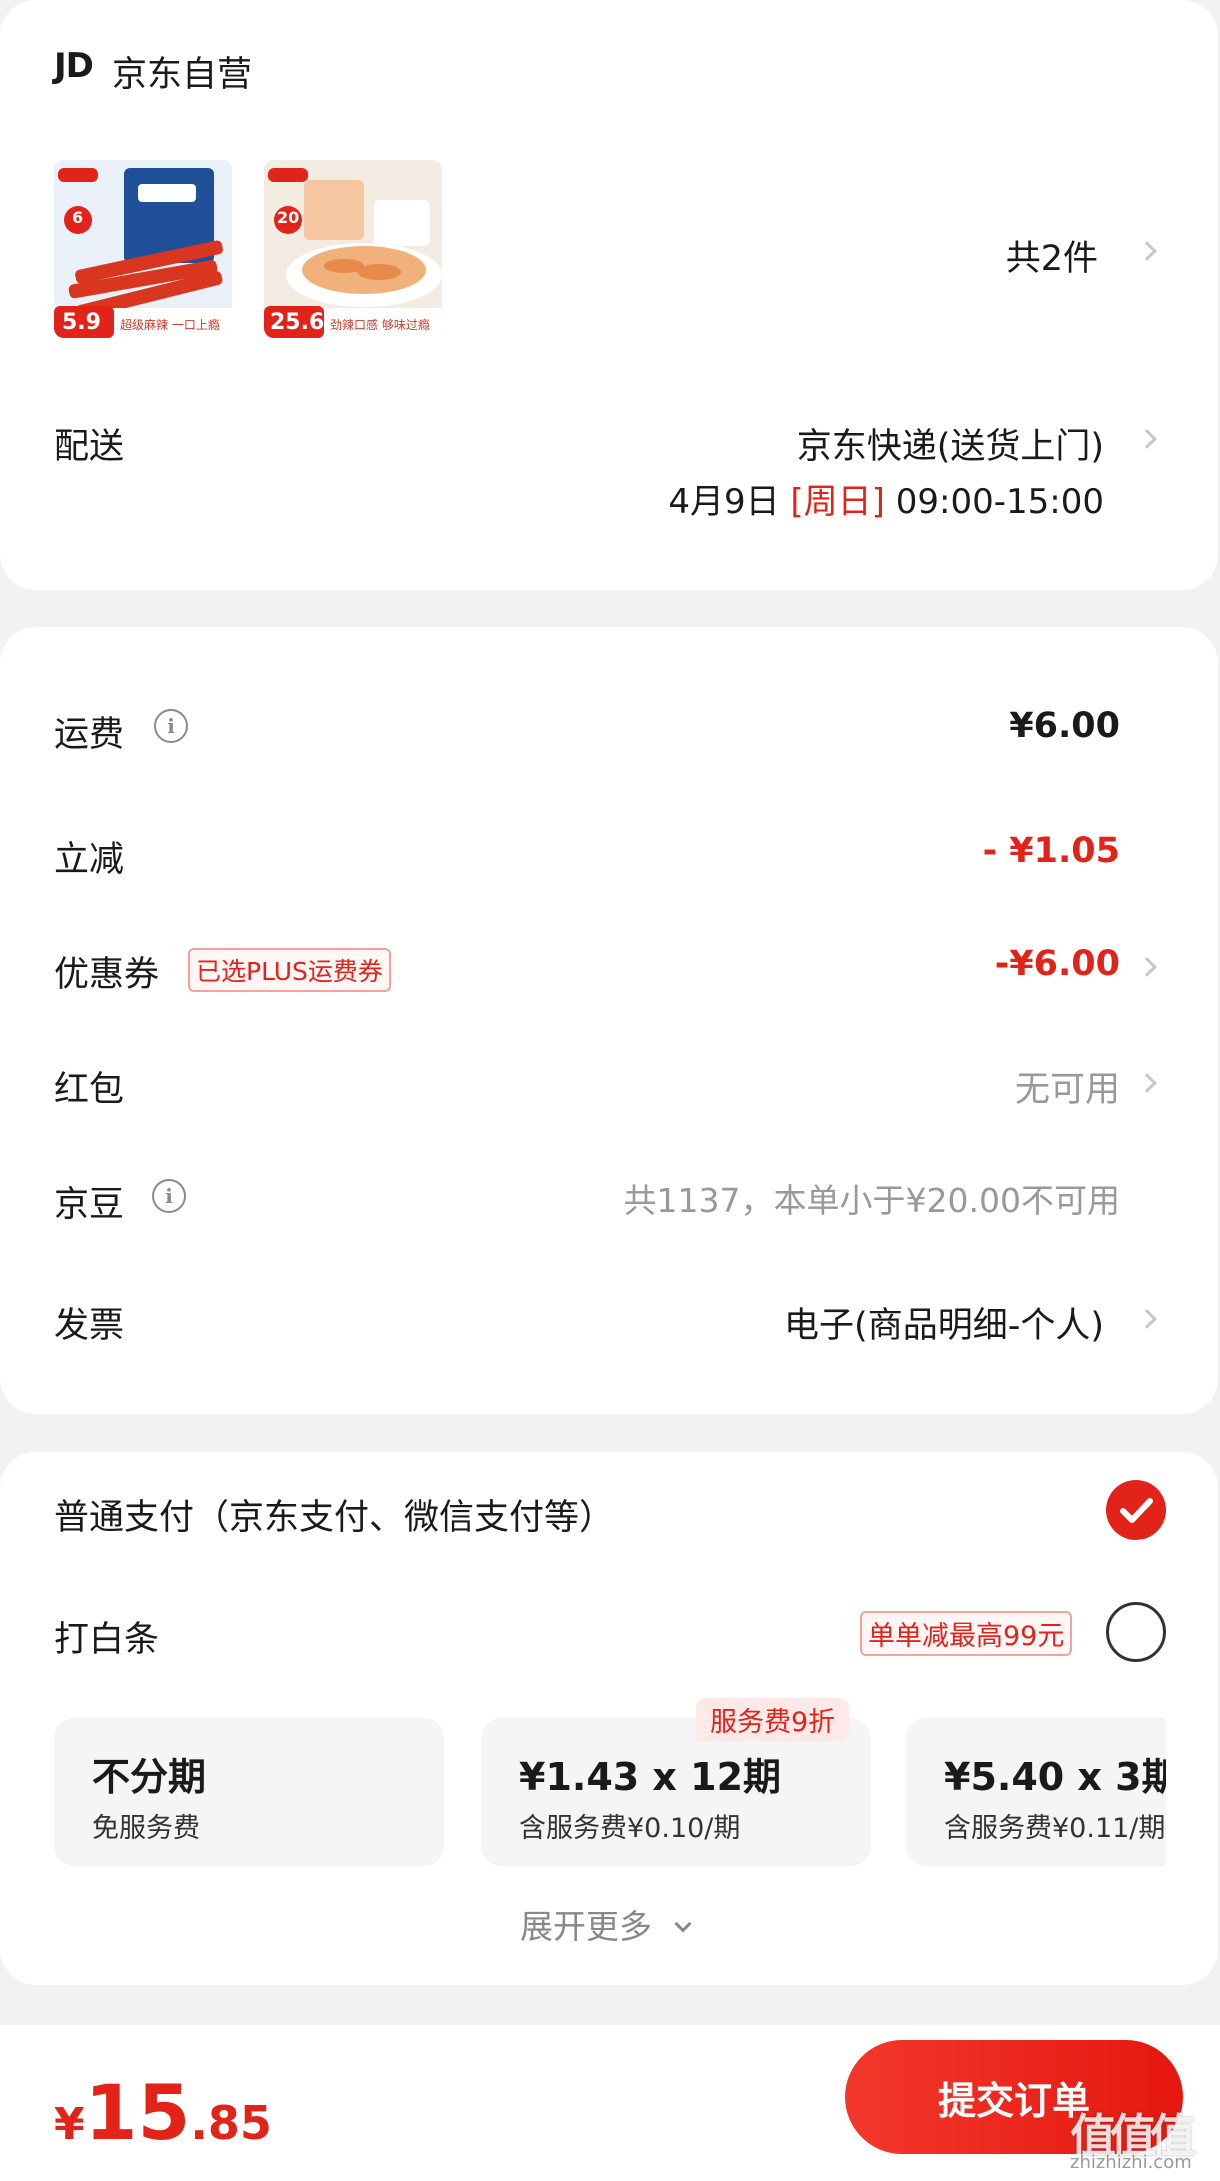 This screenshot has width=1220, height=2181. I want to click on product-caption: 劲辣口感 够味过瘾, so click(380, 325).